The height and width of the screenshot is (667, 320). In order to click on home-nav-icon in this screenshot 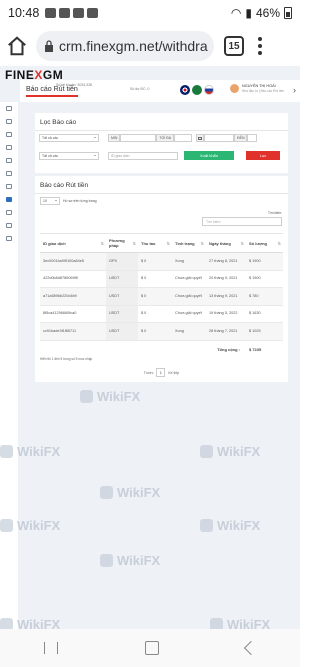, I will do `click(151, 648)`.